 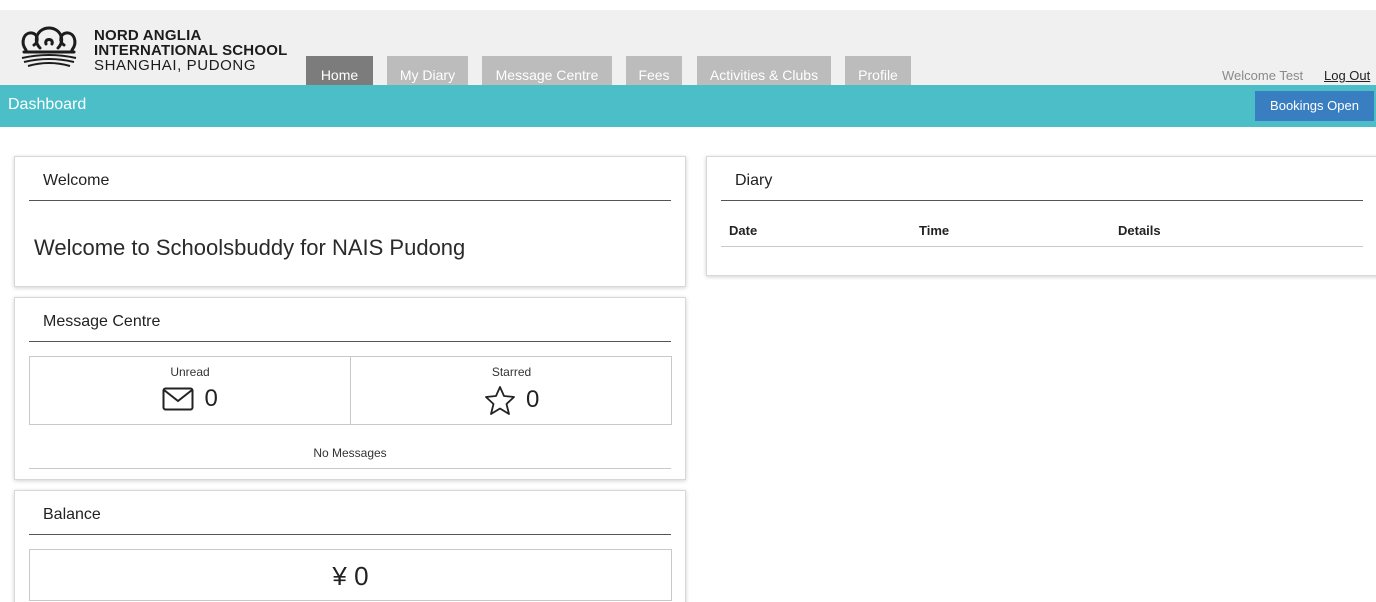 I want to click on unread-counter: Unread 0, so click(x=190, y=390).